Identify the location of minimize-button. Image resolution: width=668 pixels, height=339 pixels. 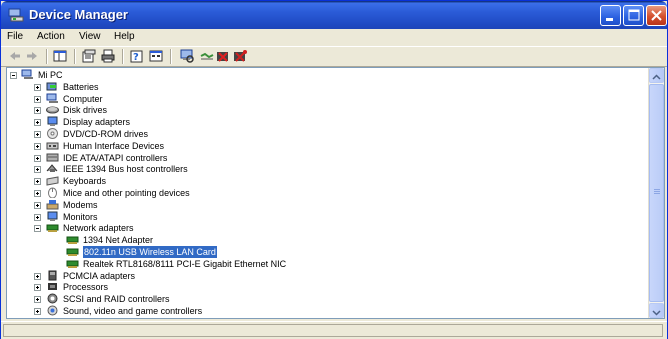
(610, 15).